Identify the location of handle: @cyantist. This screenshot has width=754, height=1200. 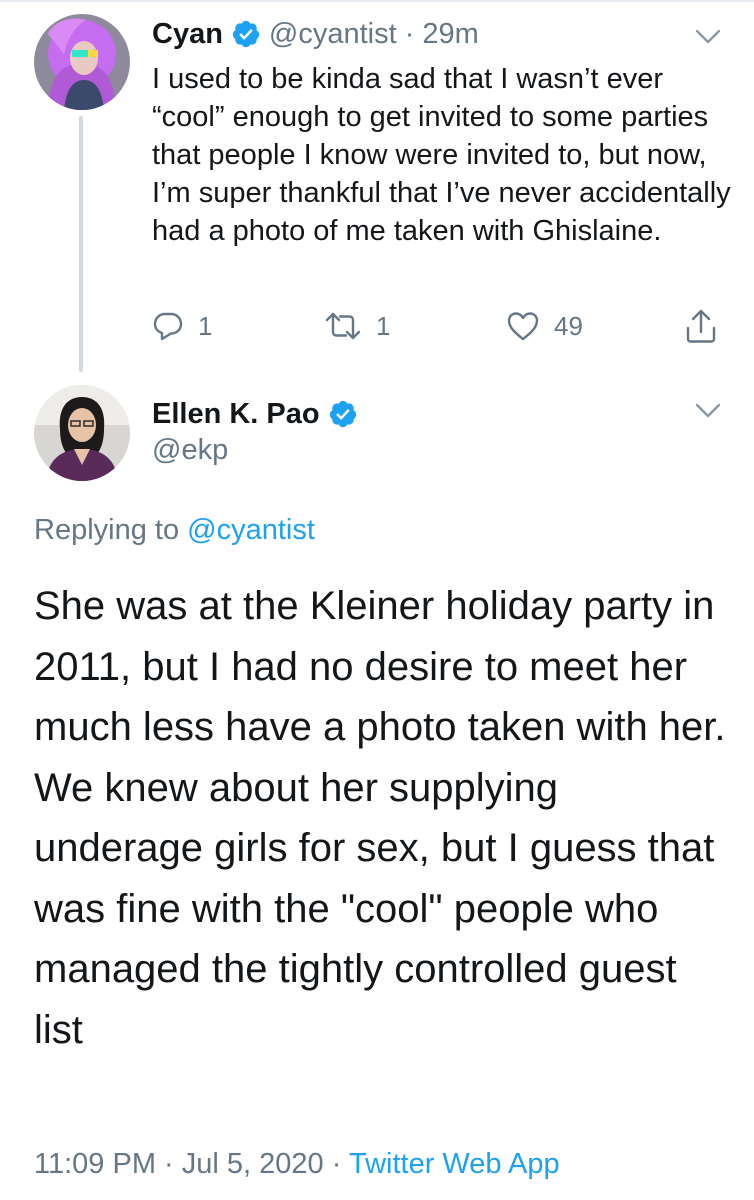
(333, 34).